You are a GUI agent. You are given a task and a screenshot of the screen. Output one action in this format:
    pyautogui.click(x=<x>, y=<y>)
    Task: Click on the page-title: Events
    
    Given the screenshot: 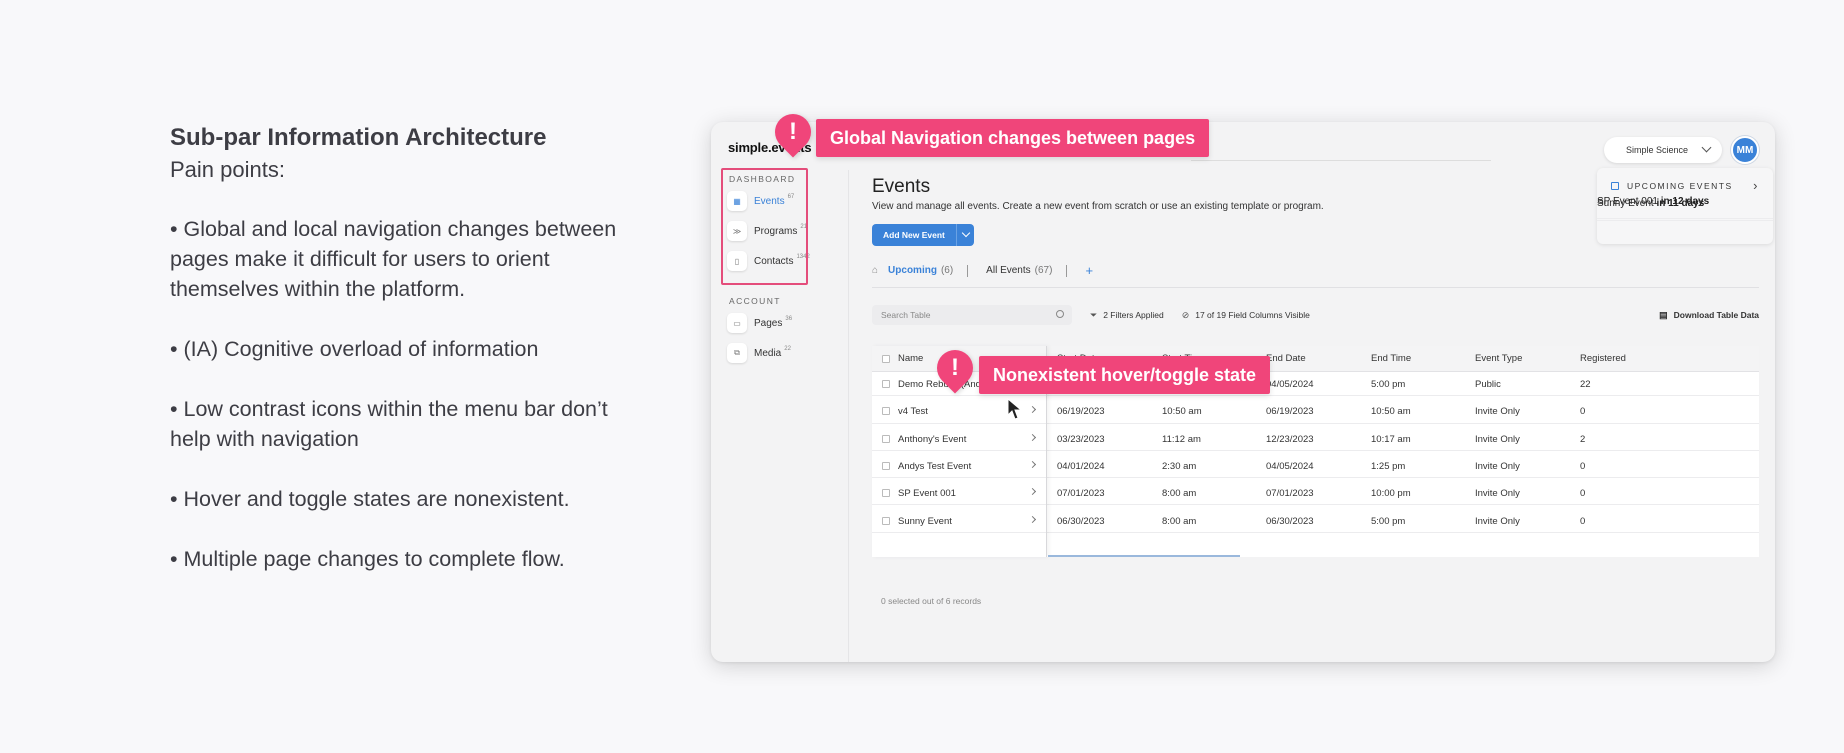 What is the action you would take?
    pyautogui.click(x=901, y=186)
    